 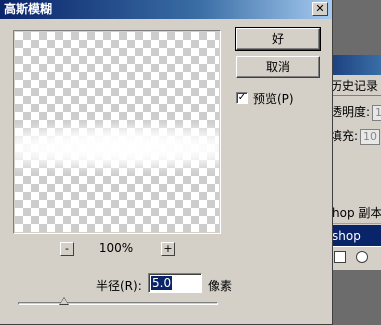 I want to click on layer-item-selected: shop, so click(x=355, y=236).